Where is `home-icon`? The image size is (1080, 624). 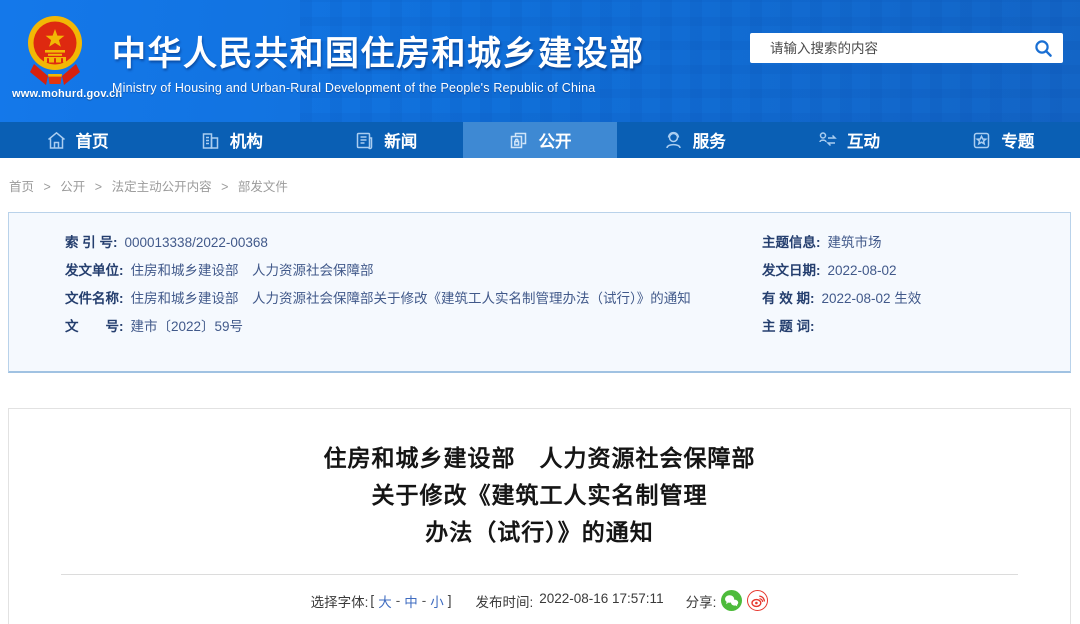 home-icon is located at coordinates (56, 140).